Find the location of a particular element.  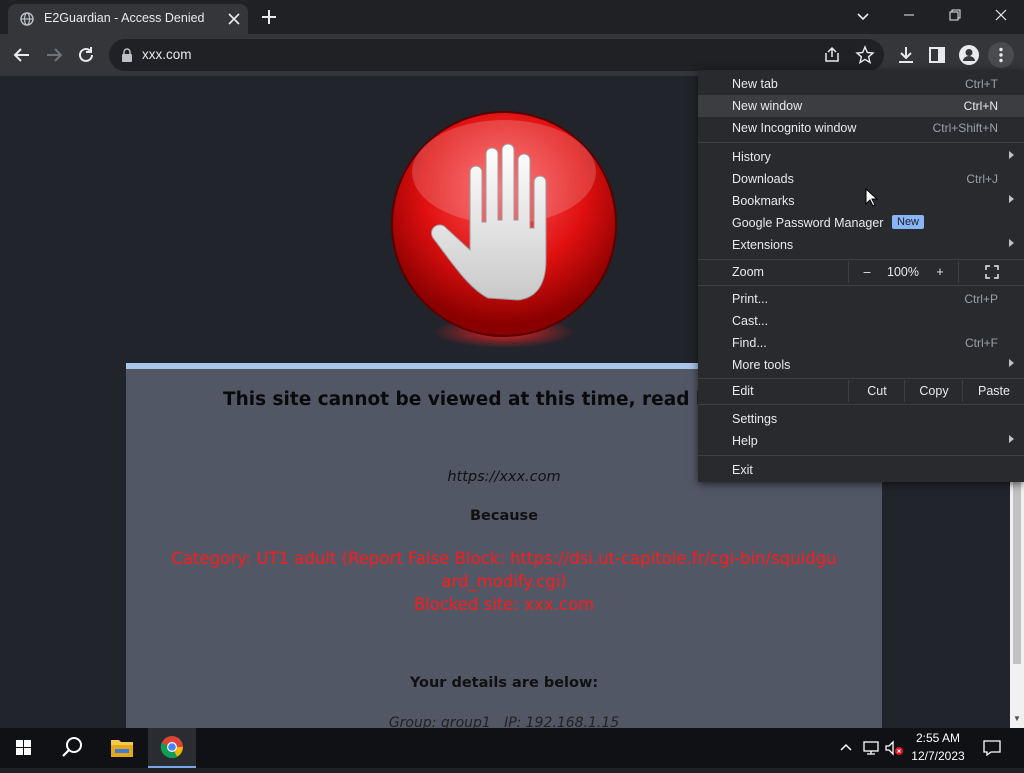

windows-logo-icon is located at coordinates (23, 747).